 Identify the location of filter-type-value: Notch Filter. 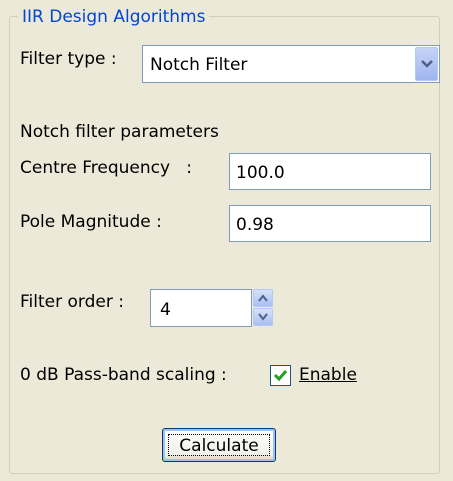
(199, 65).